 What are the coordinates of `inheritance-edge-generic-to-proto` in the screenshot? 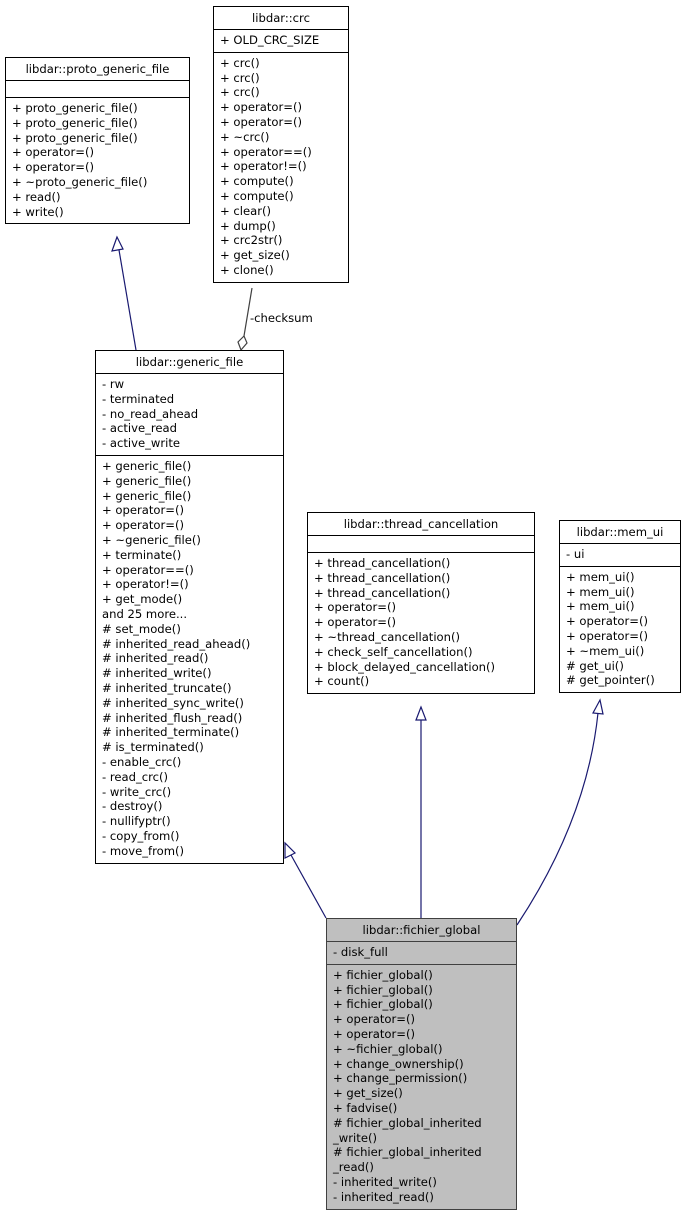 It's located at (124, 293).